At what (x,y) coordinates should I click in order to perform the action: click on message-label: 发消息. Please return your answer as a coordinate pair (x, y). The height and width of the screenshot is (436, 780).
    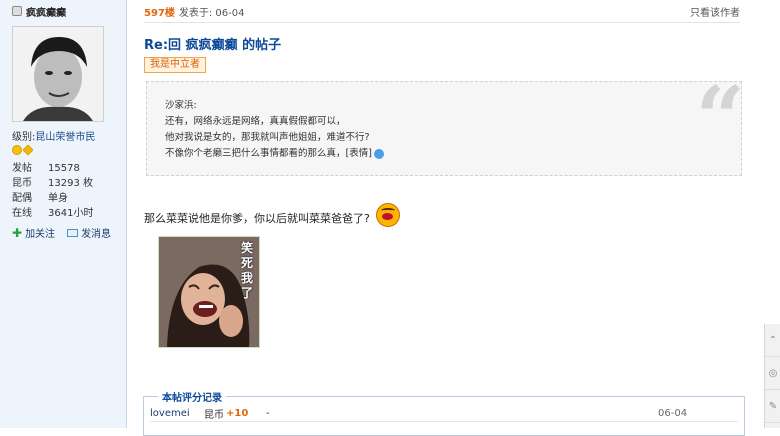
    Looking at the image, I should click on (96, 232).